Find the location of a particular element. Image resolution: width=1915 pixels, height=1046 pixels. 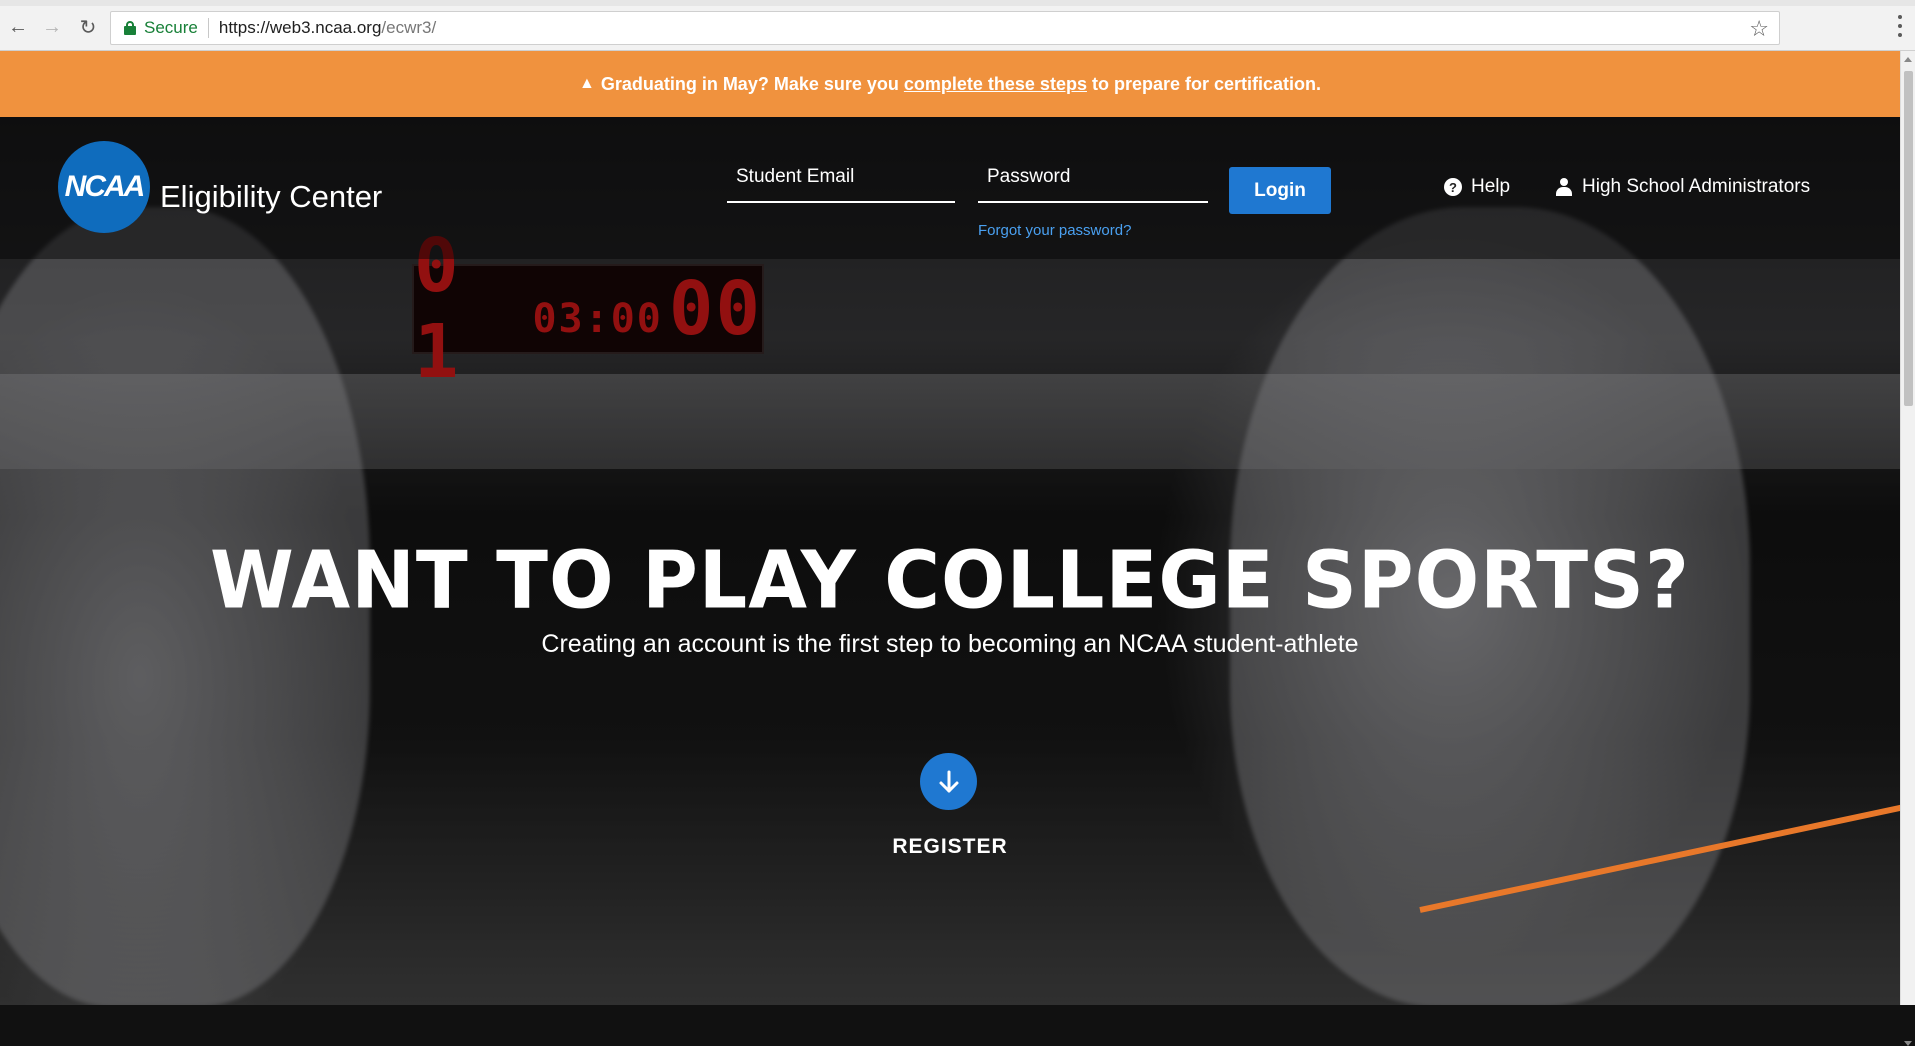

hero-headline: WANT TO PLAY COLLEGE SPORTS? is located at coordinates (950, 579).